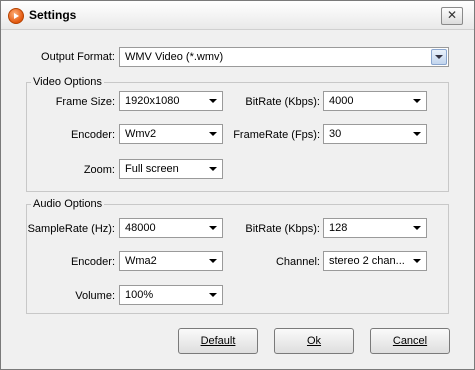  I want to click on ok-button-label: Ok, so click(314, 341).